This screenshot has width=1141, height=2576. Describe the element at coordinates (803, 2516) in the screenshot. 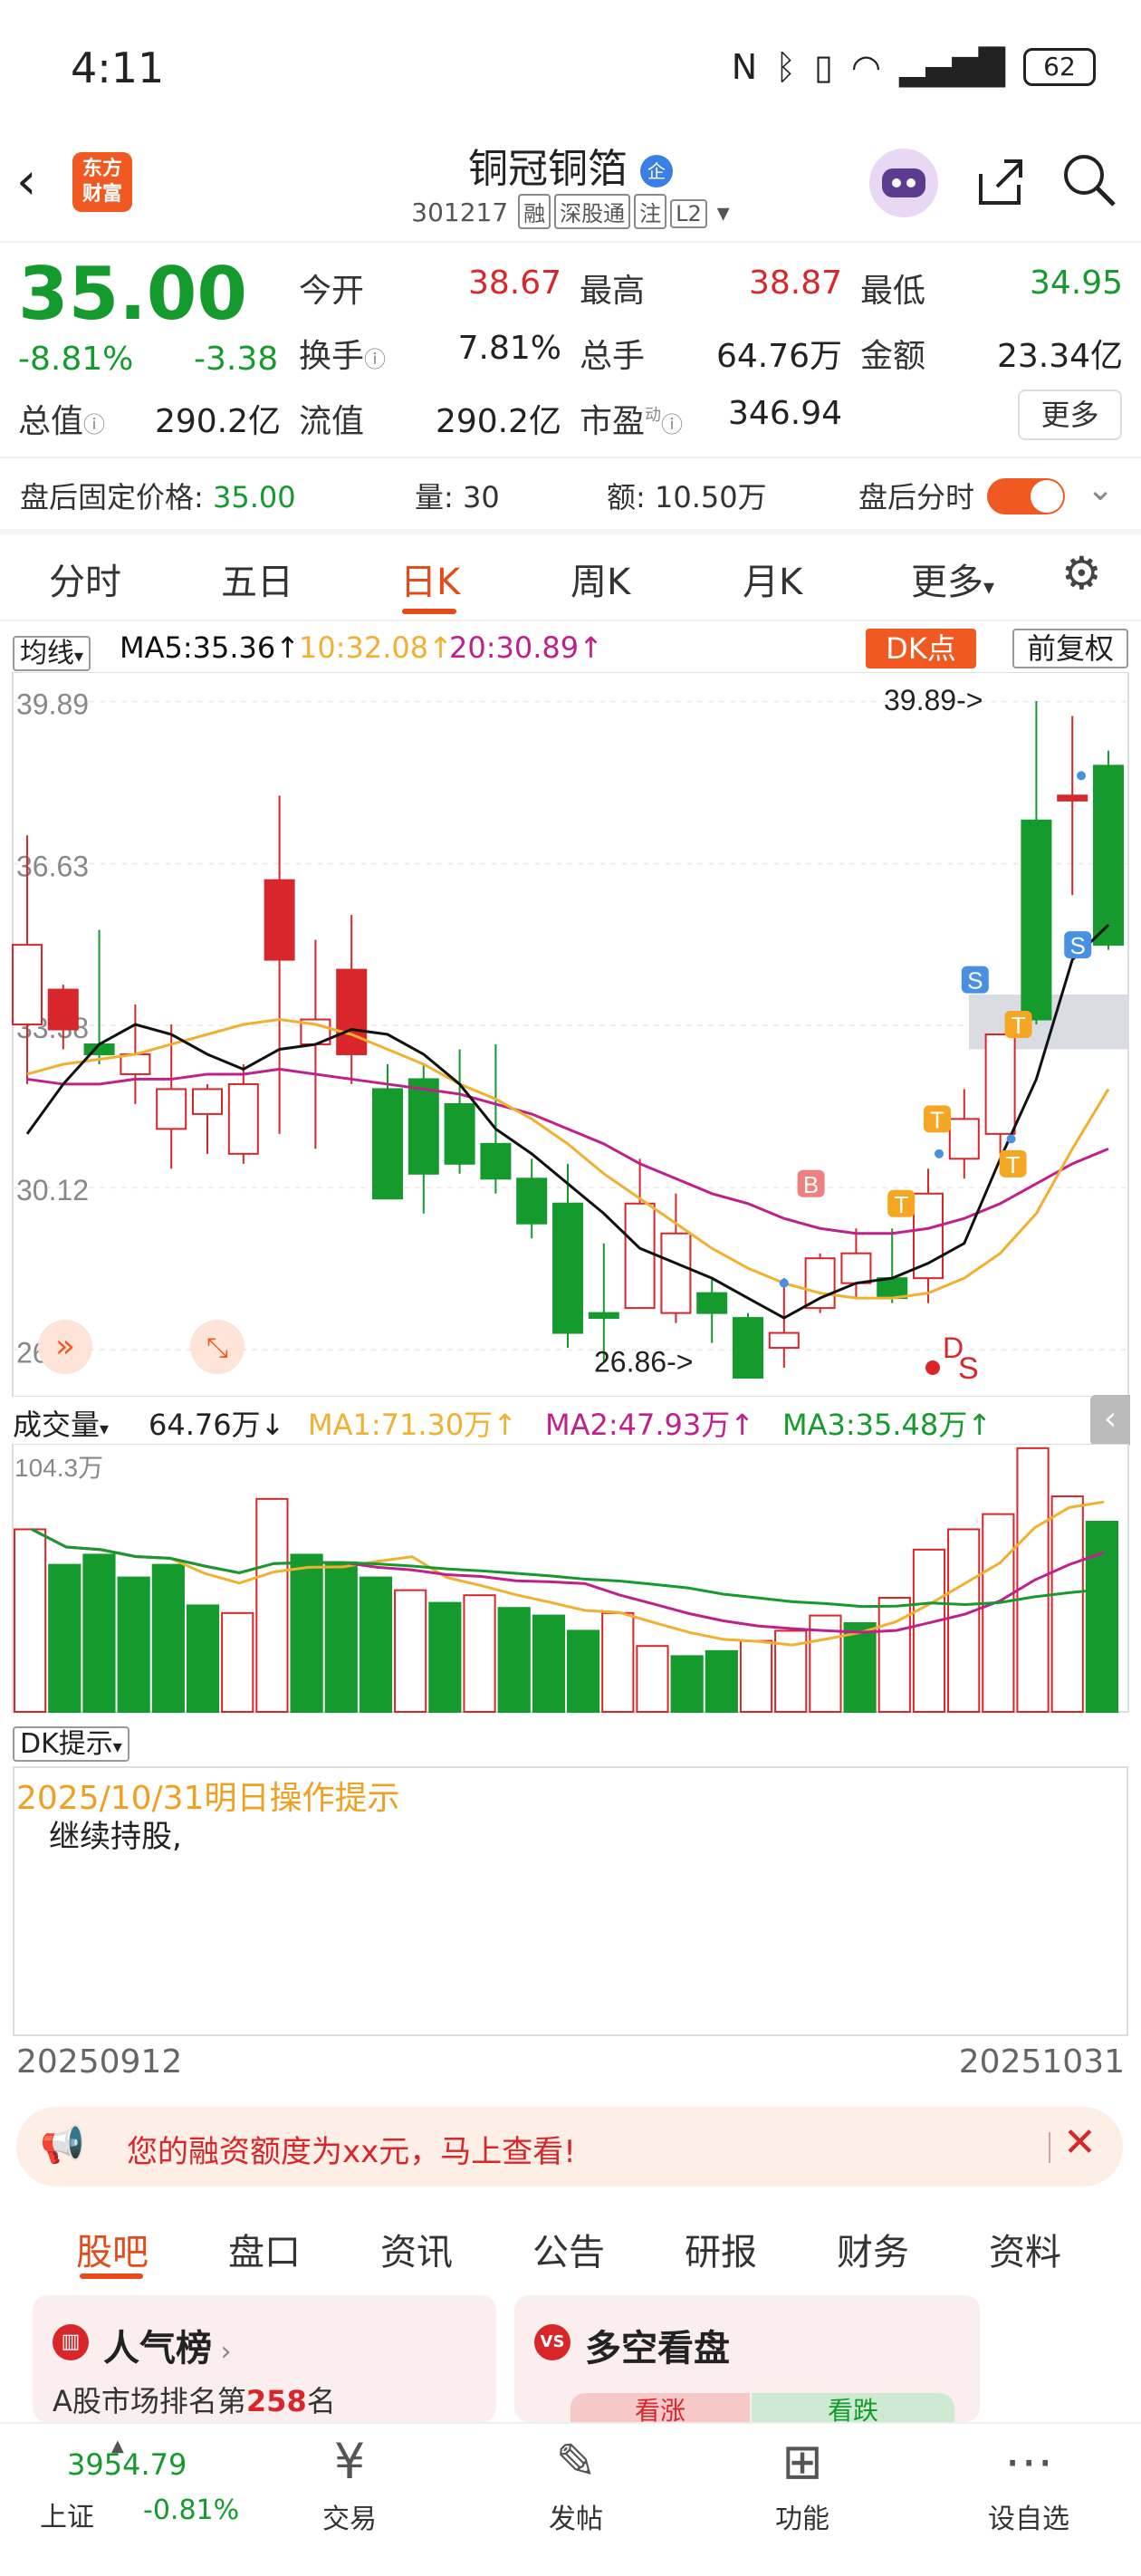

I see `nav-functions: 功能` at that location.